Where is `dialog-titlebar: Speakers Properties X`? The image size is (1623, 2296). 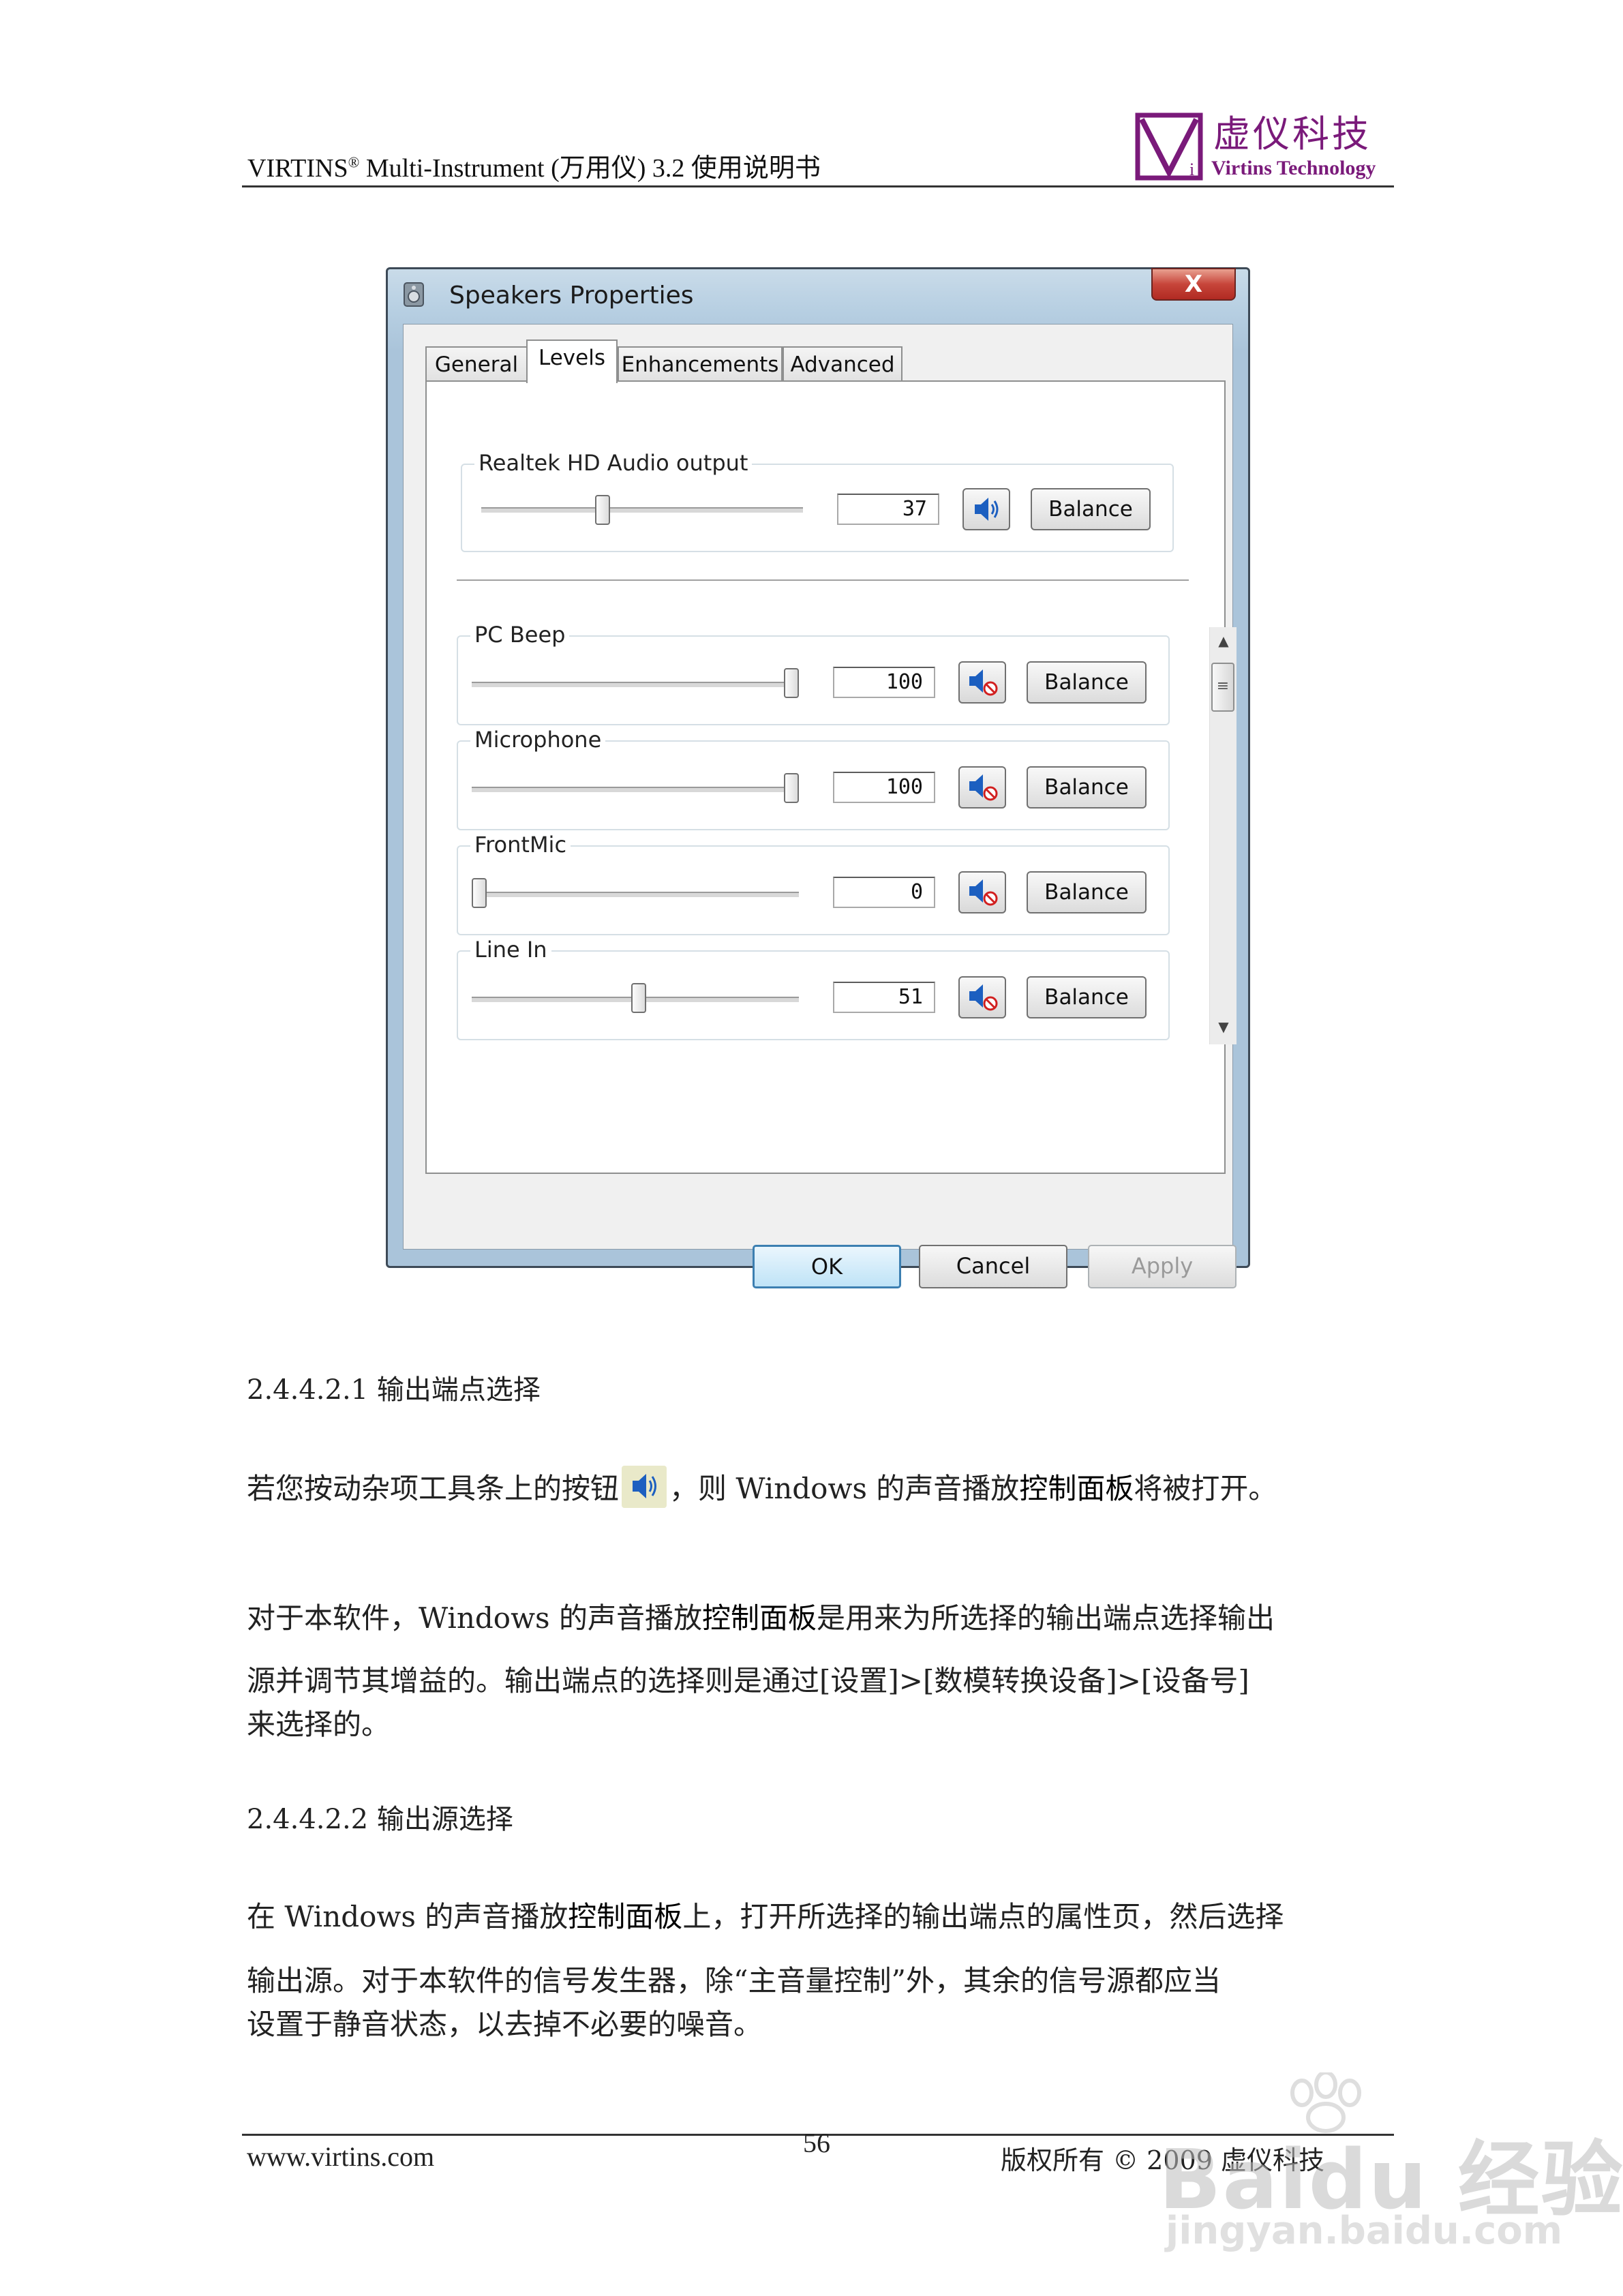
dialog-titlebar: Speakers Properties X is located at coordinates (818, 296).